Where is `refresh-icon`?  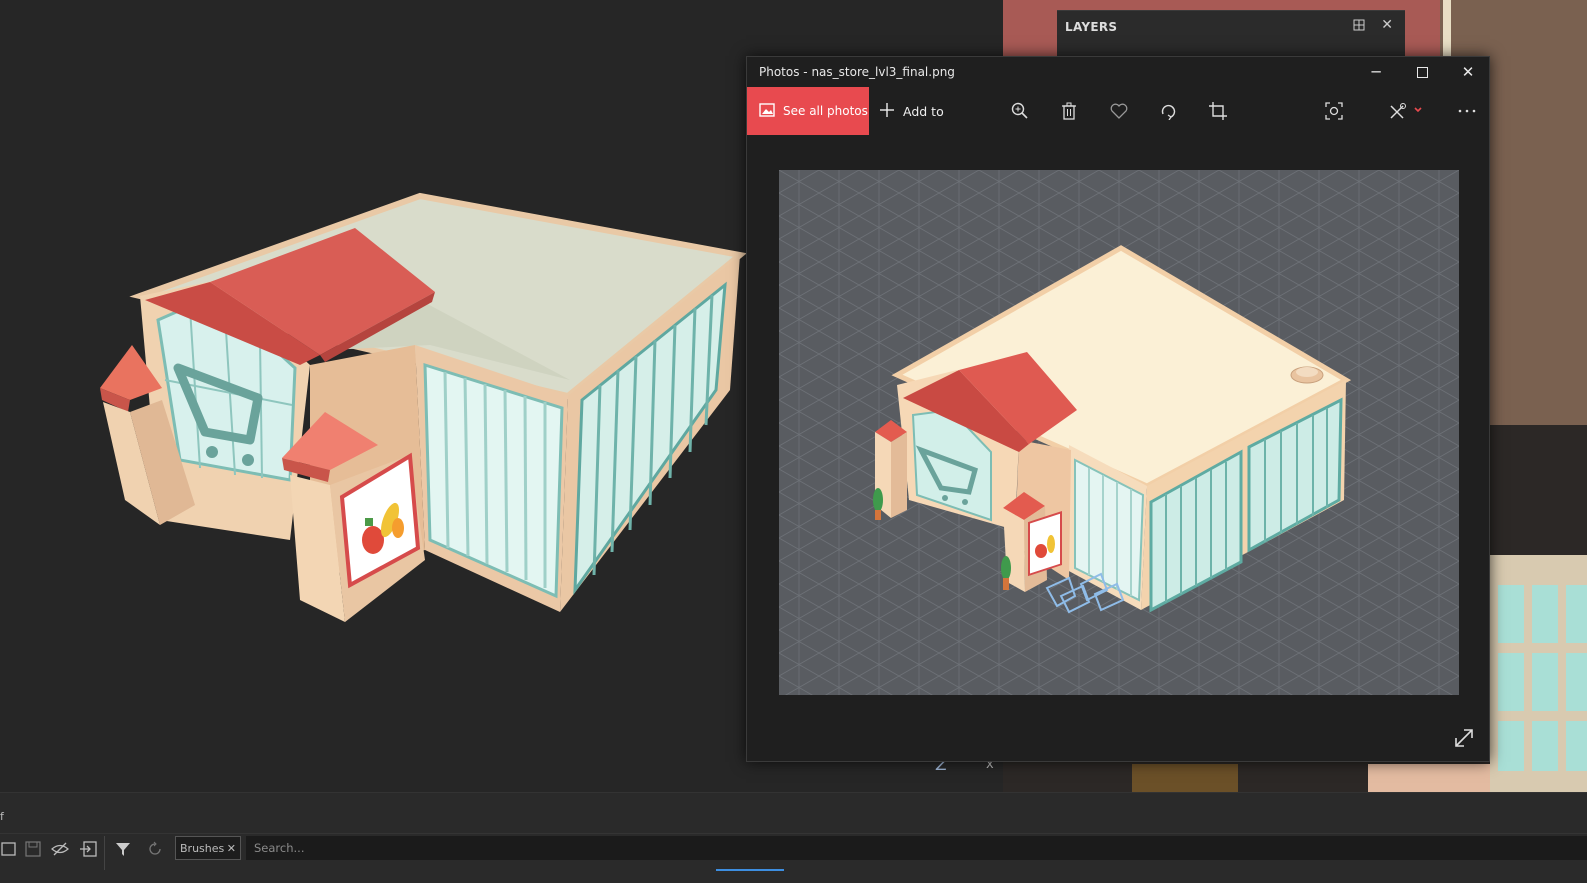 refresh-icon is located at coordinates (155, 849).